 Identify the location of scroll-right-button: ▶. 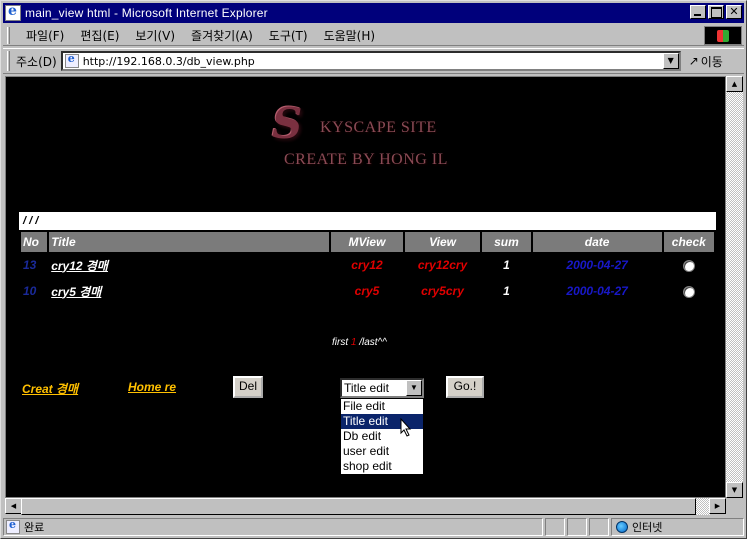
(717, 506).